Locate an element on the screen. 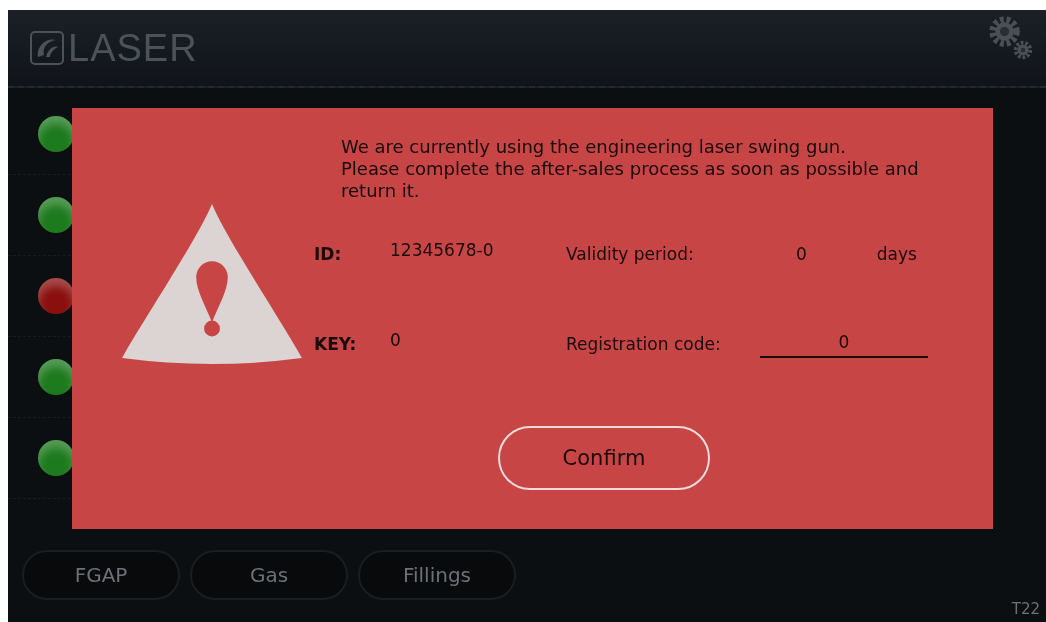  settings-icon is located at coordinates (1011, 38).